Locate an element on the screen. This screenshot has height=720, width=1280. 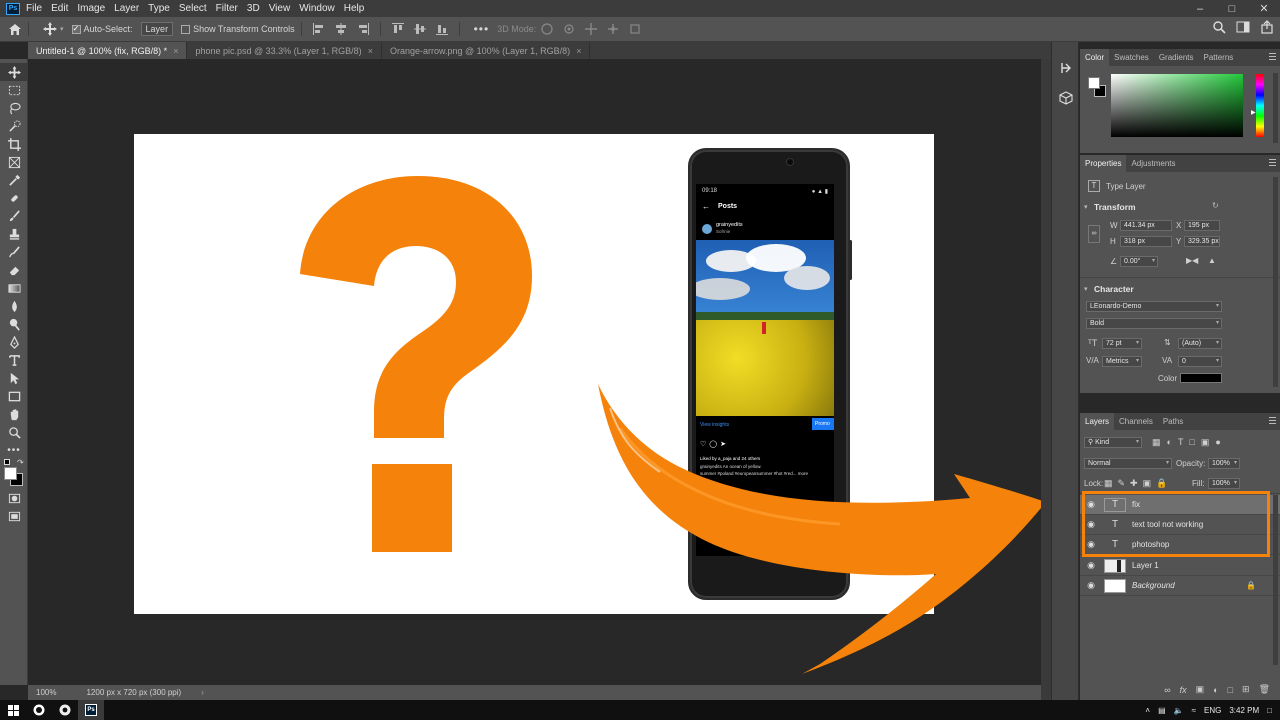
tab-layers: Layers is located at coordinates (1097, 421).